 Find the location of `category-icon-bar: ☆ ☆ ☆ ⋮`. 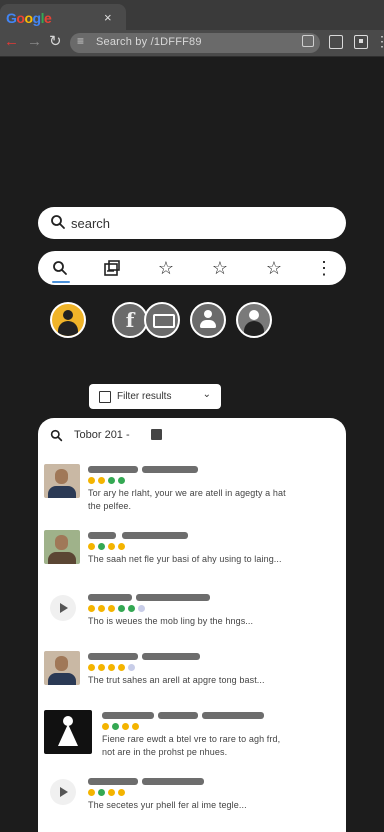

category-icon-bar: ☆ ☆ ☆ ⋮ is located at coordinates (192, 268).